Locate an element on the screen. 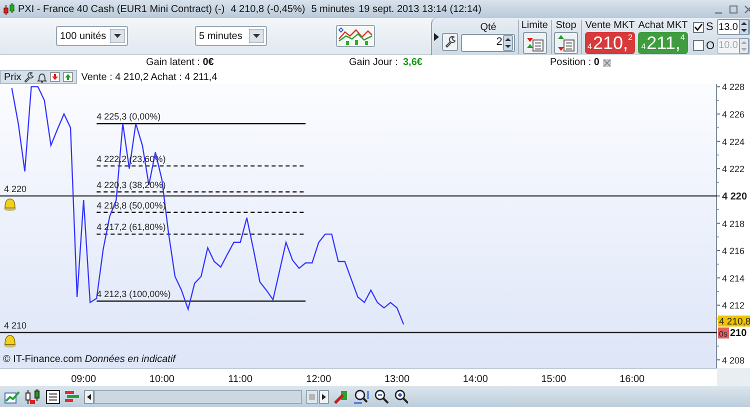  scroll-left-button is located at coordinates (89, 397).